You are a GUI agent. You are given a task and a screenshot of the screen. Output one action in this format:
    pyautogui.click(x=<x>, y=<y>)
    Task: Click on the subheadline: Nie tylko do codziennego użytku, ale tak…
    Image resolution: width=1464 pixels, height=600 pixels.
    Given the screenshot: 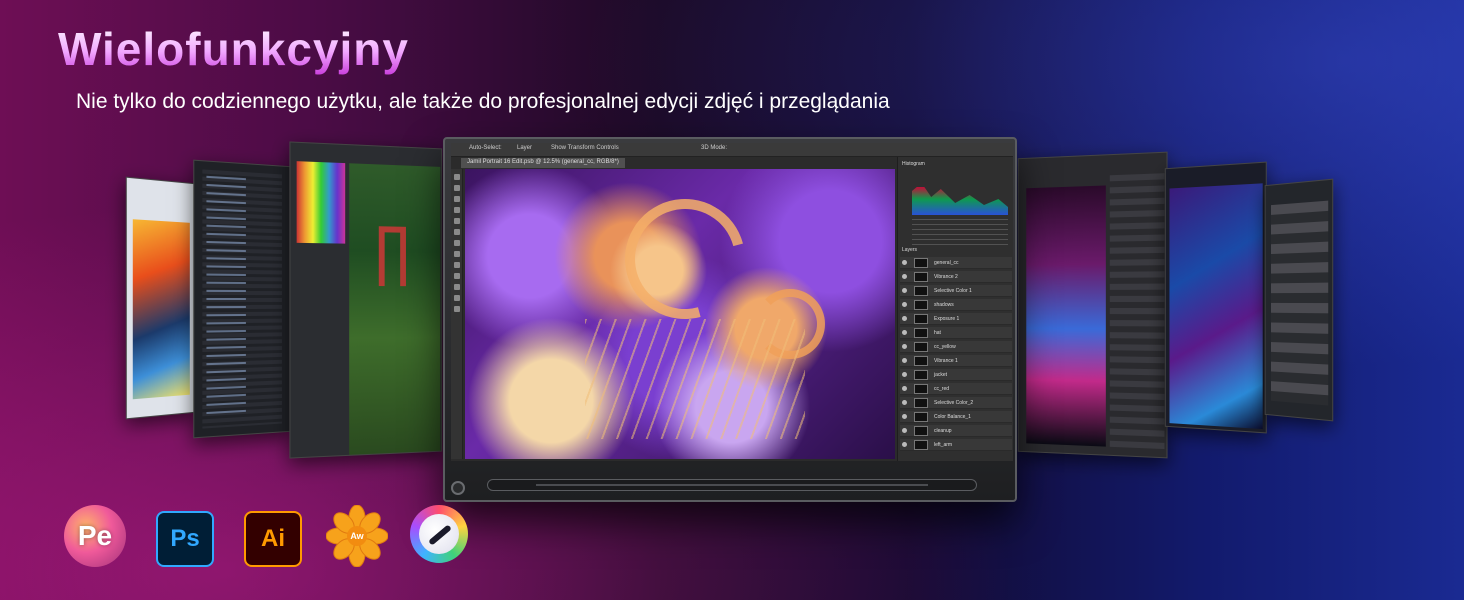 What is the action you would take?
    pyautogui.click(x=483, y=101)
    